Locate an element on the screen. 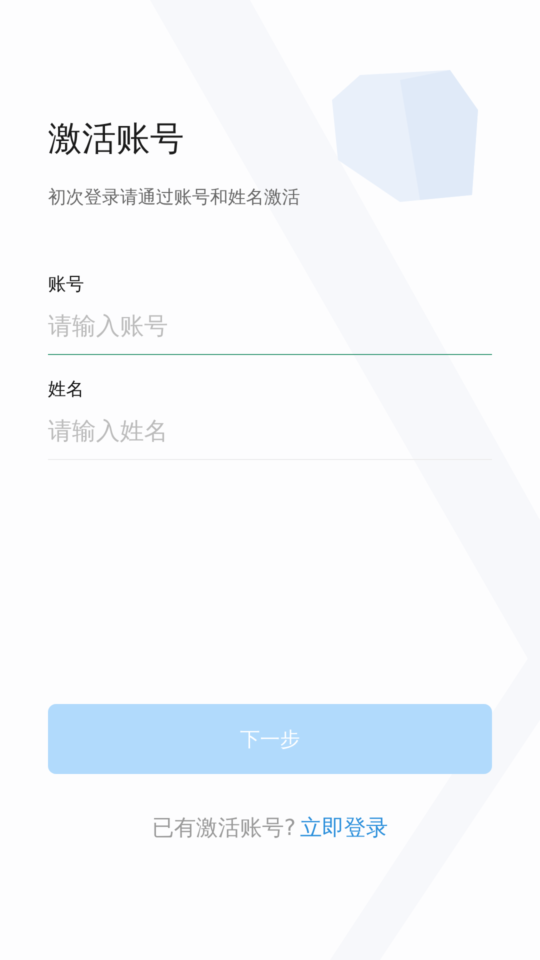 The image size is (540, 960). page-title: 激活账号 is located at coordinates (116, 139).